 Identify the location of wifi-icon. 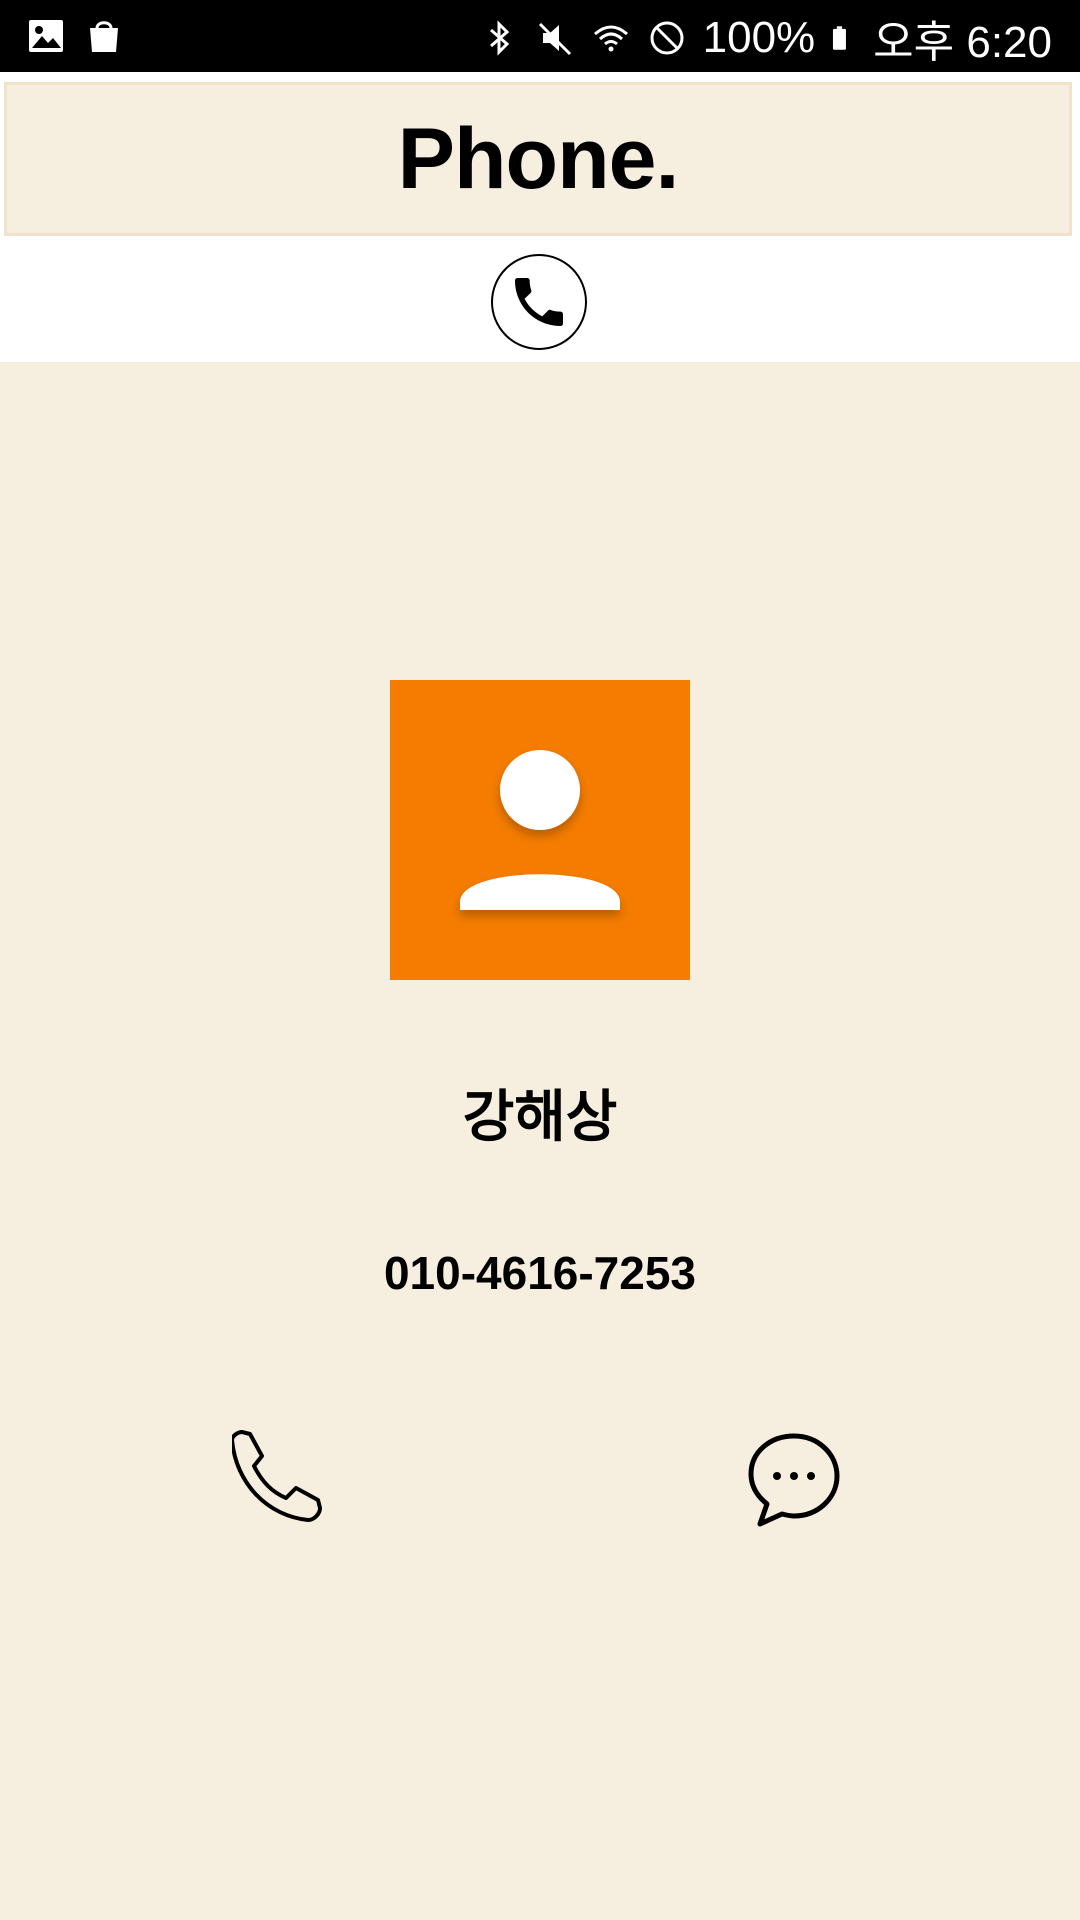
(610, 38).